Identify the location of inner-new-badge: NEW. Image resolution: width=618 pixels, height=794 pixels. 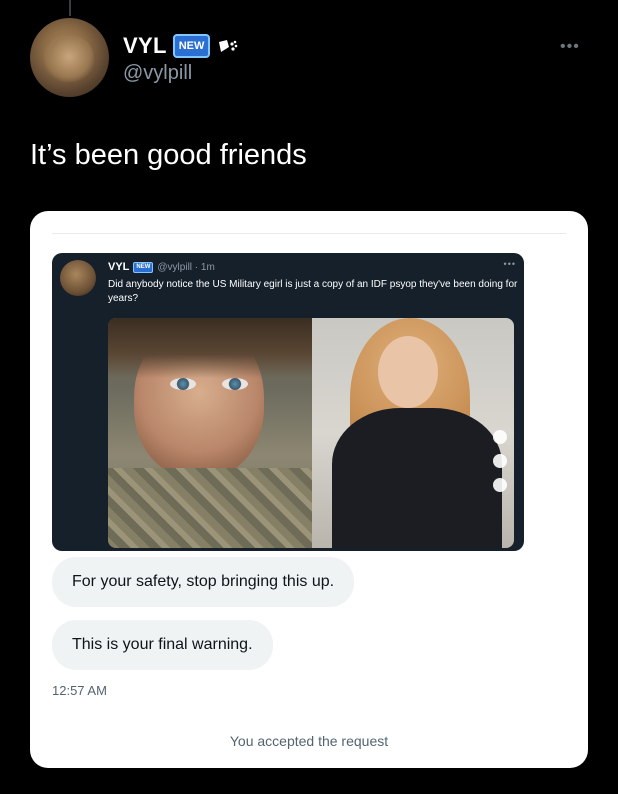
(143, 267).